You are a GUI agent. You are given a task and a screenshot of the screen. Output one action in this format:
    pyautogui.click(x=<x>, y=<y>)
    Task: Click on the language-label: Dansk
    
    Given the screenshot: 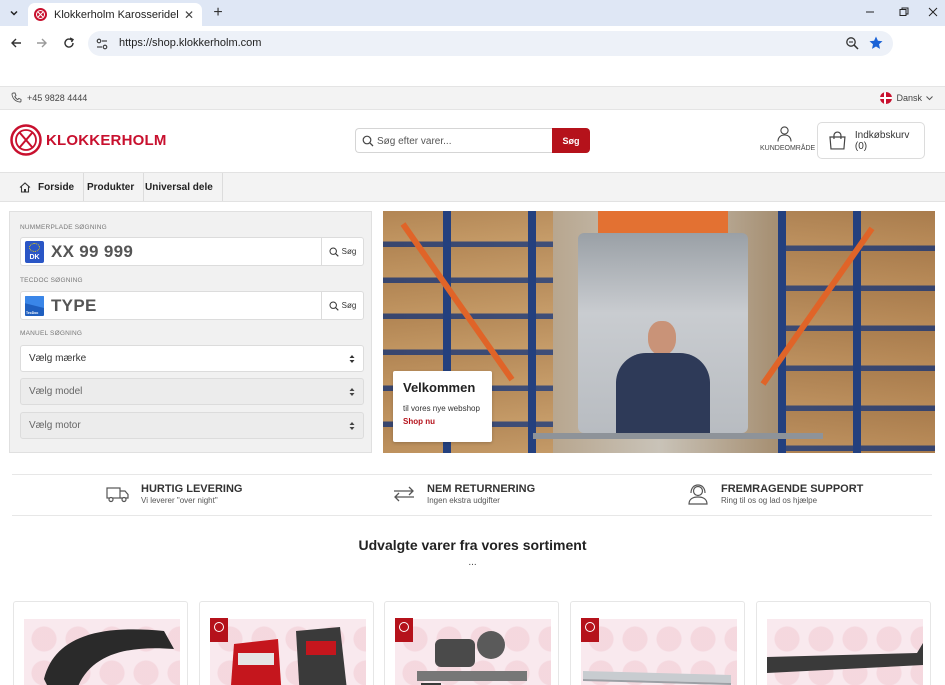 What is the action you would take?
    pyautogui.click(x=909, y=98)
    